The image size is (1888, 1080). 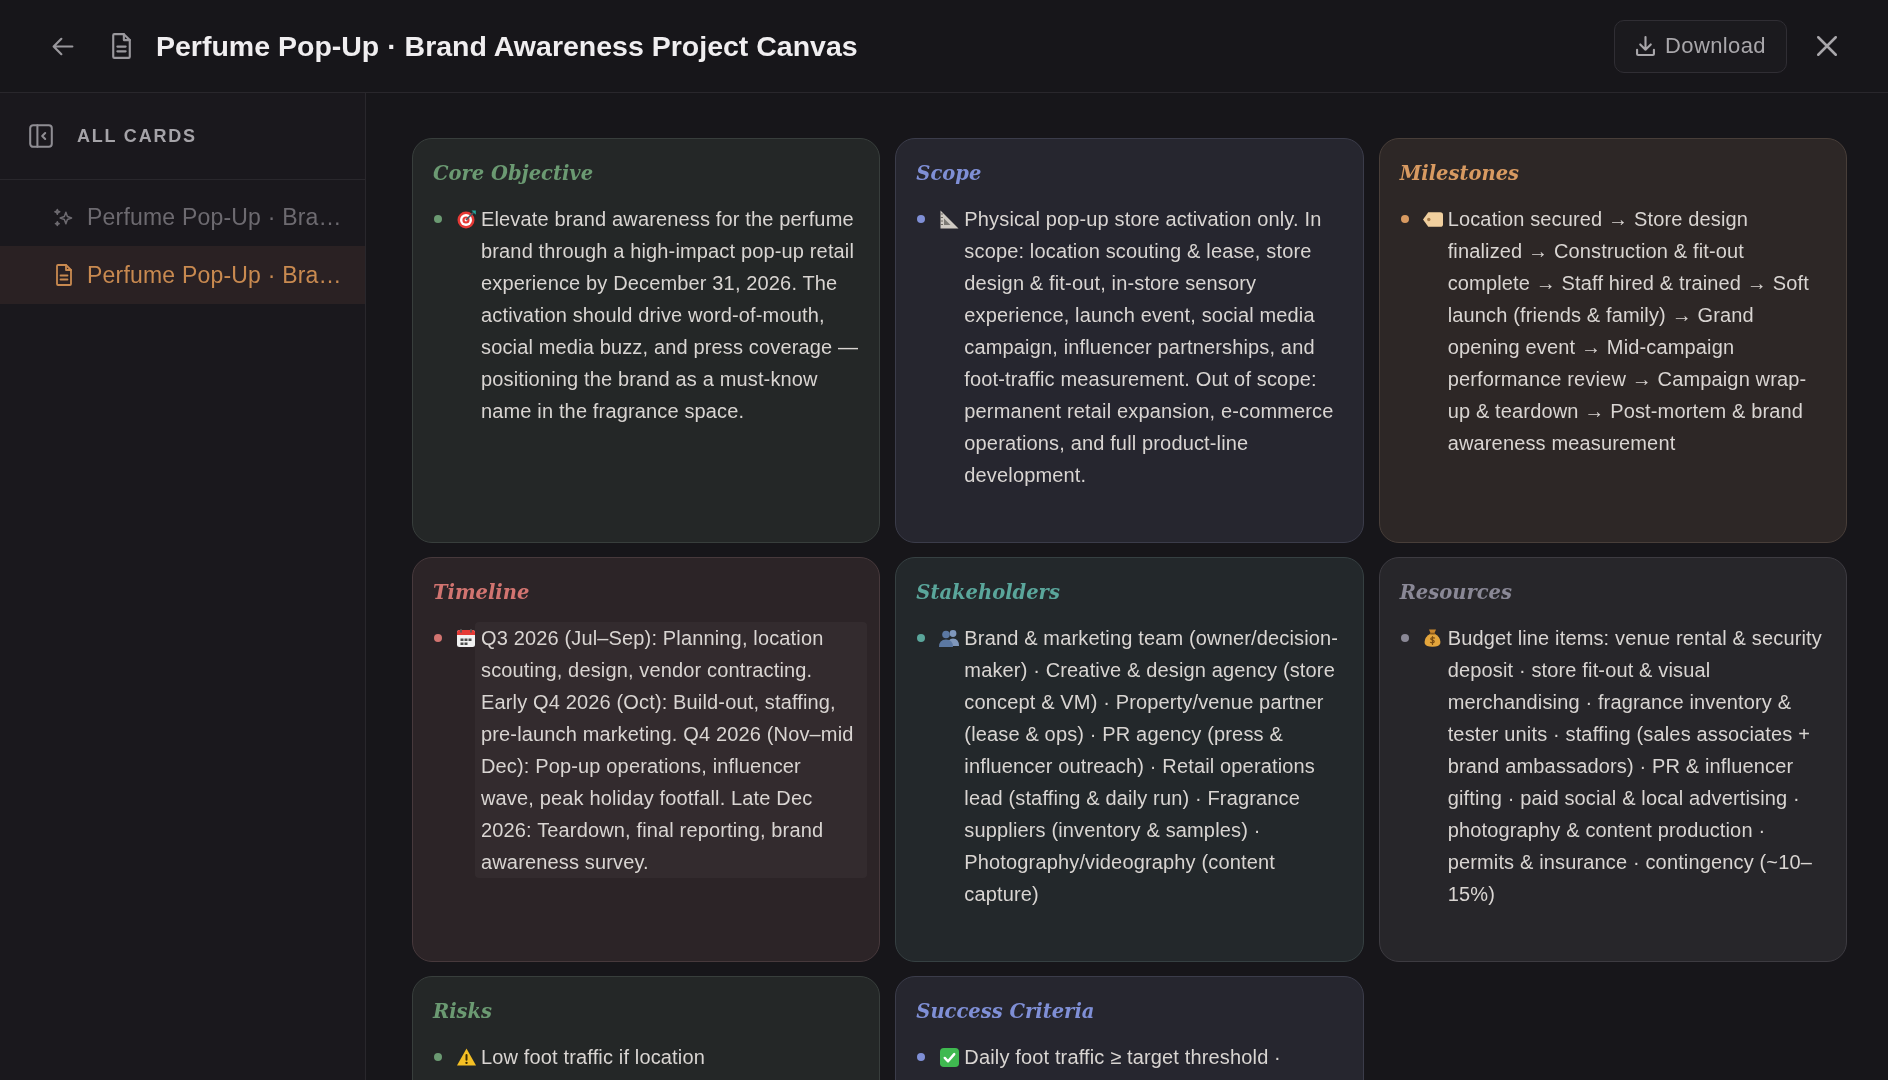 What do you see at coordinates (137, 136) in the screenshot?
I see `sidebar-heading: ALL CARDS` at bounding box center [137, 136].